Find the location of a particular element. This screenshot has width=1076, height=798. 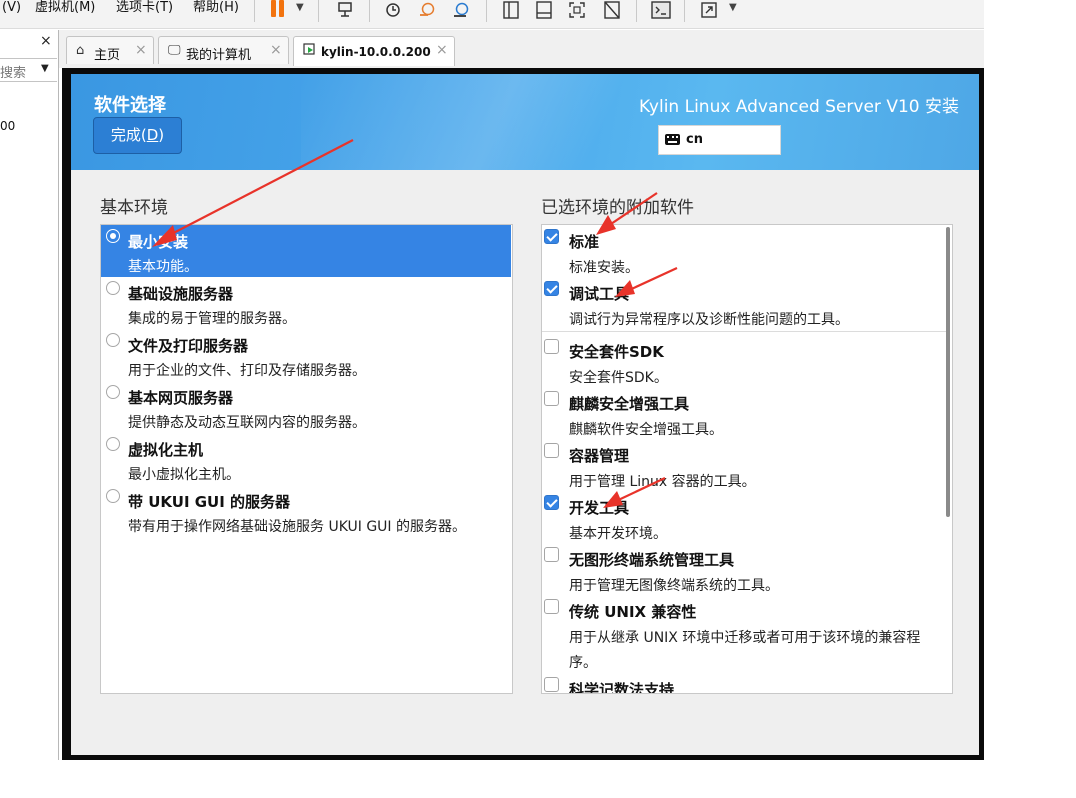

menu-vm: 虚拟机(M) is located at coordinates (65, 10).